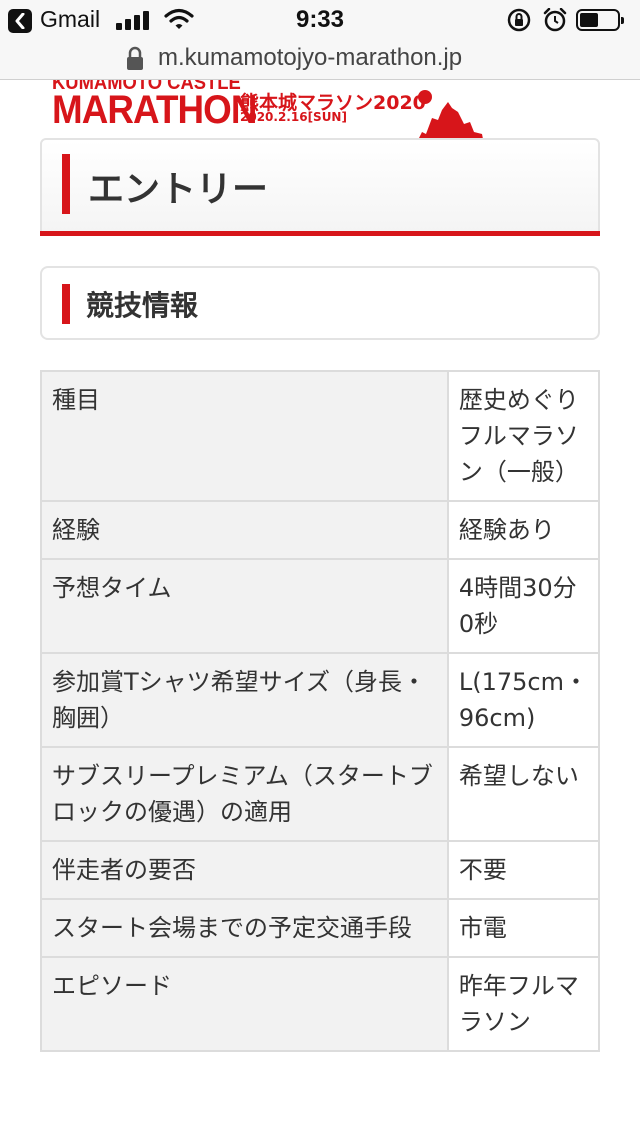 This screenshot has height=1136, width=640. Describe the element at coordinates (244, 436) in the screenshot. I see `row-label: 種目` at that location.